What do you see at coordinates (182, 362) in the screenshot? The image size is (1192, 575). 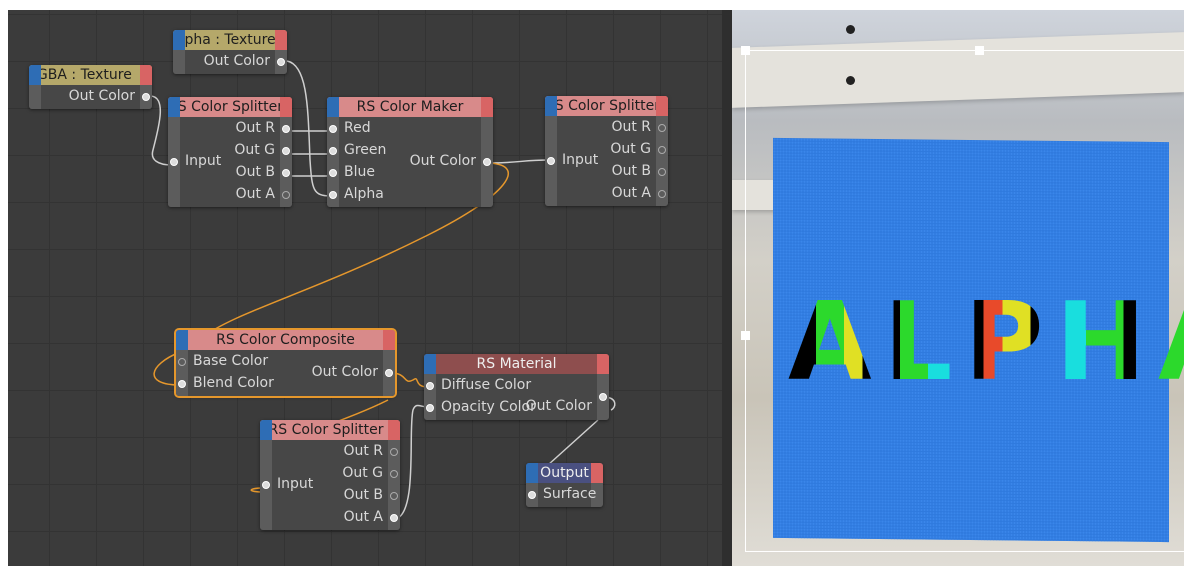 I see `input-port-base-color` at bounding box center [182, 362].